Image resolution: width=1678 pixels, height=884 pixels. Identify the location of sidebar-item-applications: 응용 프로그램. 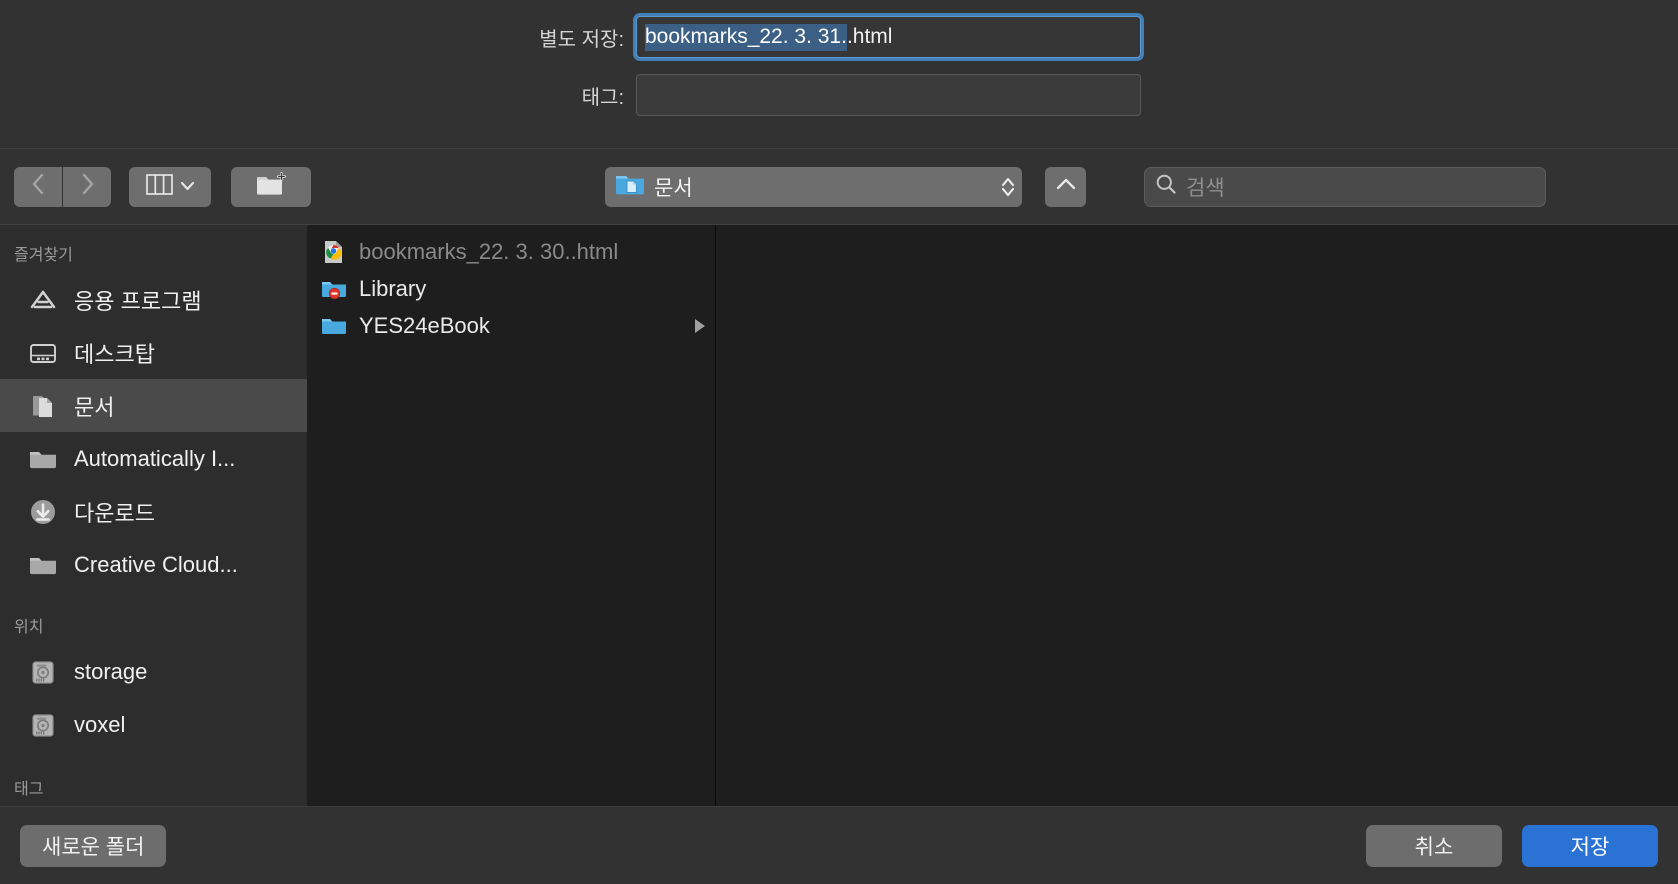
(153, 299).